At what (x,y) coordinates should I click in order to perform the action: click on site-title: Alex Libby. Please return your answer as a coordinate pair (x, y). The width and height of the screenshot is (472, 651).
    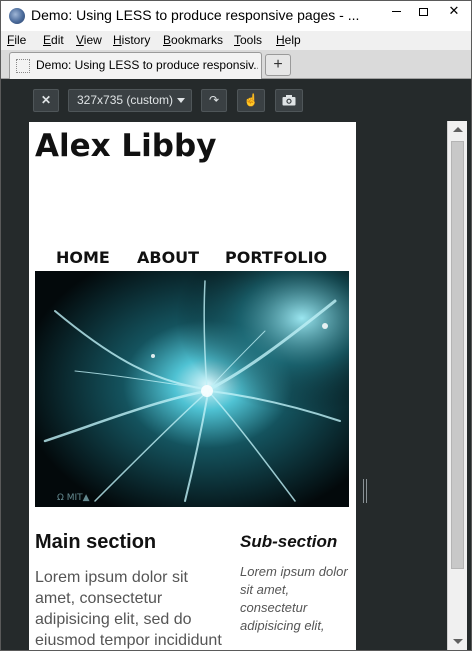
    Looking at the image, I should click on (126, 146).